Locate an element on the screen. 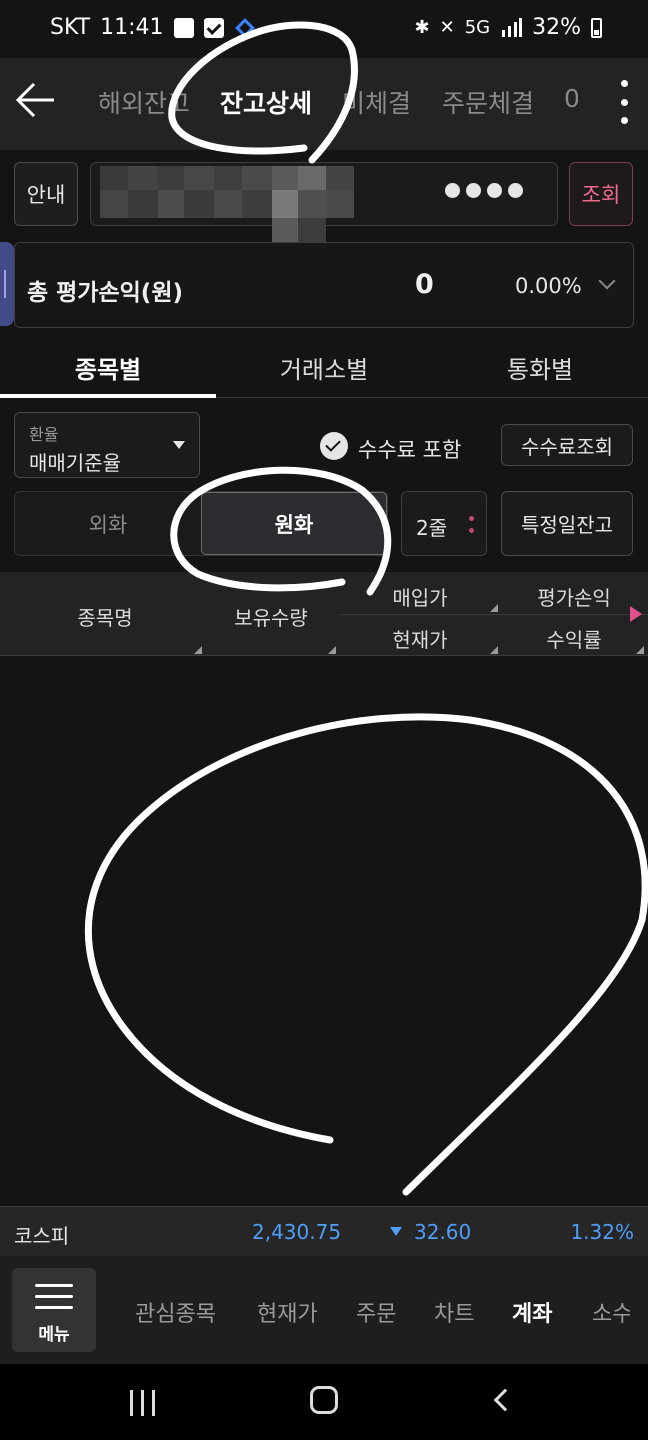 This screenshot has width=648, height=1440. total-eval-rate: 0.00% is located at coordinates (548, 286).